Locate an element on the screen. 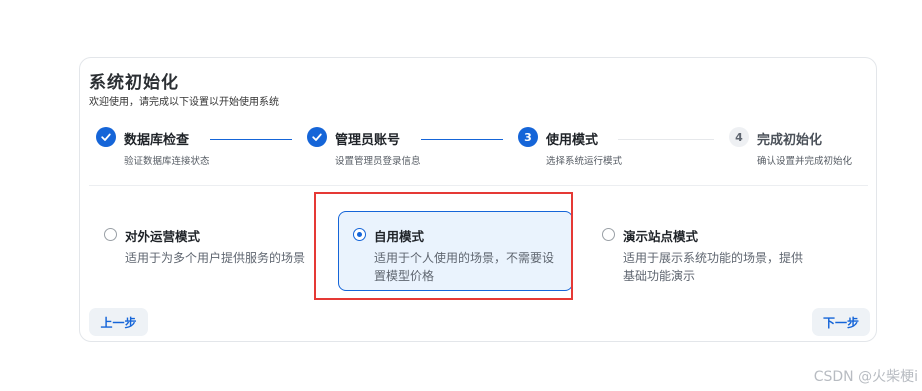 This screenshot has width=922, height=391. next-button: 下一步 is located at coordinates (841, 322).